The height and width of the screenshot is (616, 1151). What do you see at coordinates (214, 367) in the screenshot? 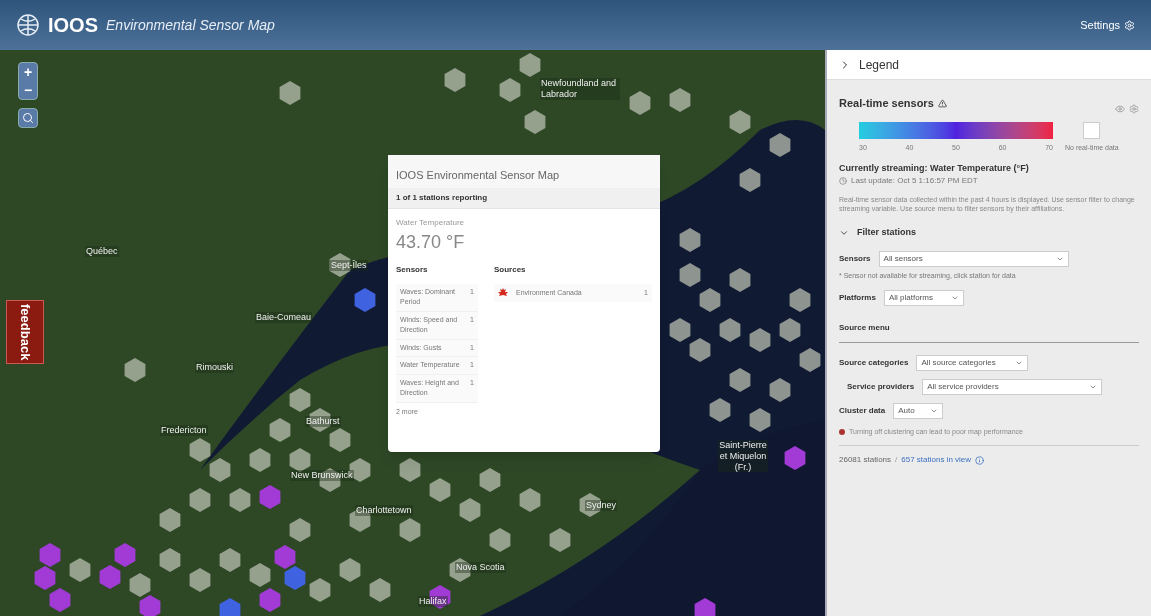
I see `place-label: Rimouski` at bounding box center [214, 367].